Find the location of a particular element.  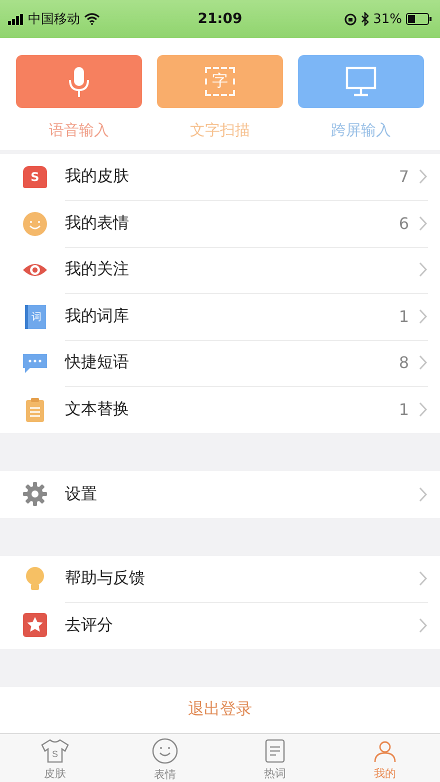

menu-label: 帮助与反馈 is located at coordinates (105, 578).